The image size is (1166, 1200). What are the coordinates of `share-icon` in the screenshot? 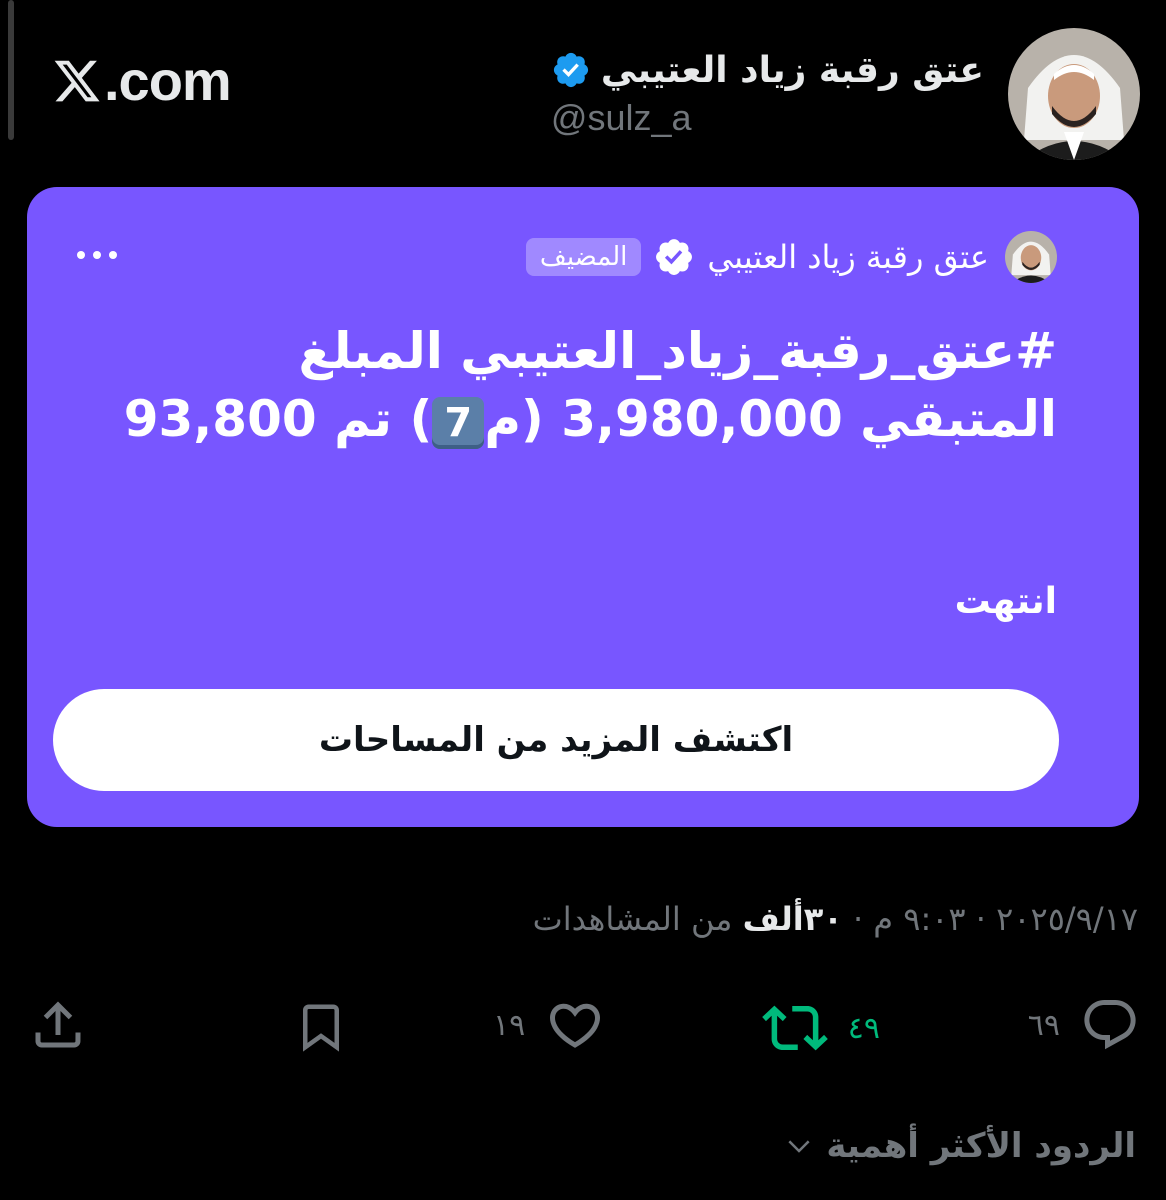 It's located at (58, 1024).